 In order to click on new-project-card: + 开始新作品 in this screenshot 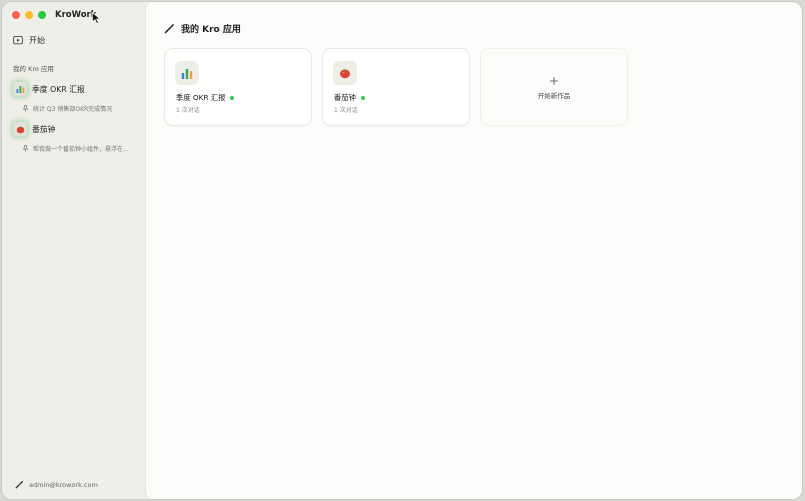, I will do `click(554, 87)`.